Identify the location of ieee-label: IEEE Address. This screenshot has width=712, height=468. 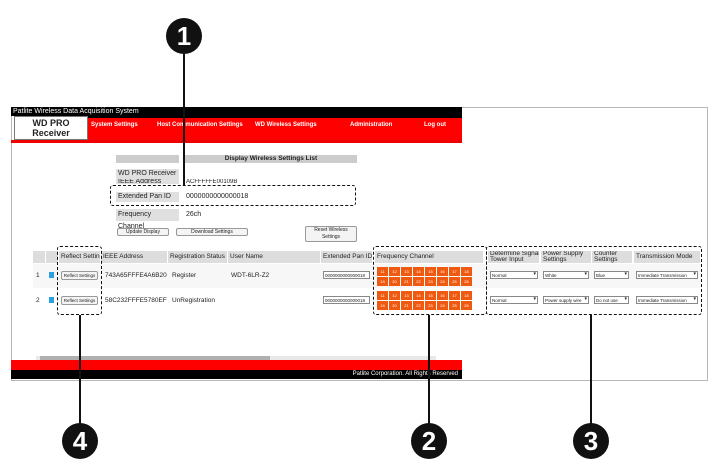
(147, 181).